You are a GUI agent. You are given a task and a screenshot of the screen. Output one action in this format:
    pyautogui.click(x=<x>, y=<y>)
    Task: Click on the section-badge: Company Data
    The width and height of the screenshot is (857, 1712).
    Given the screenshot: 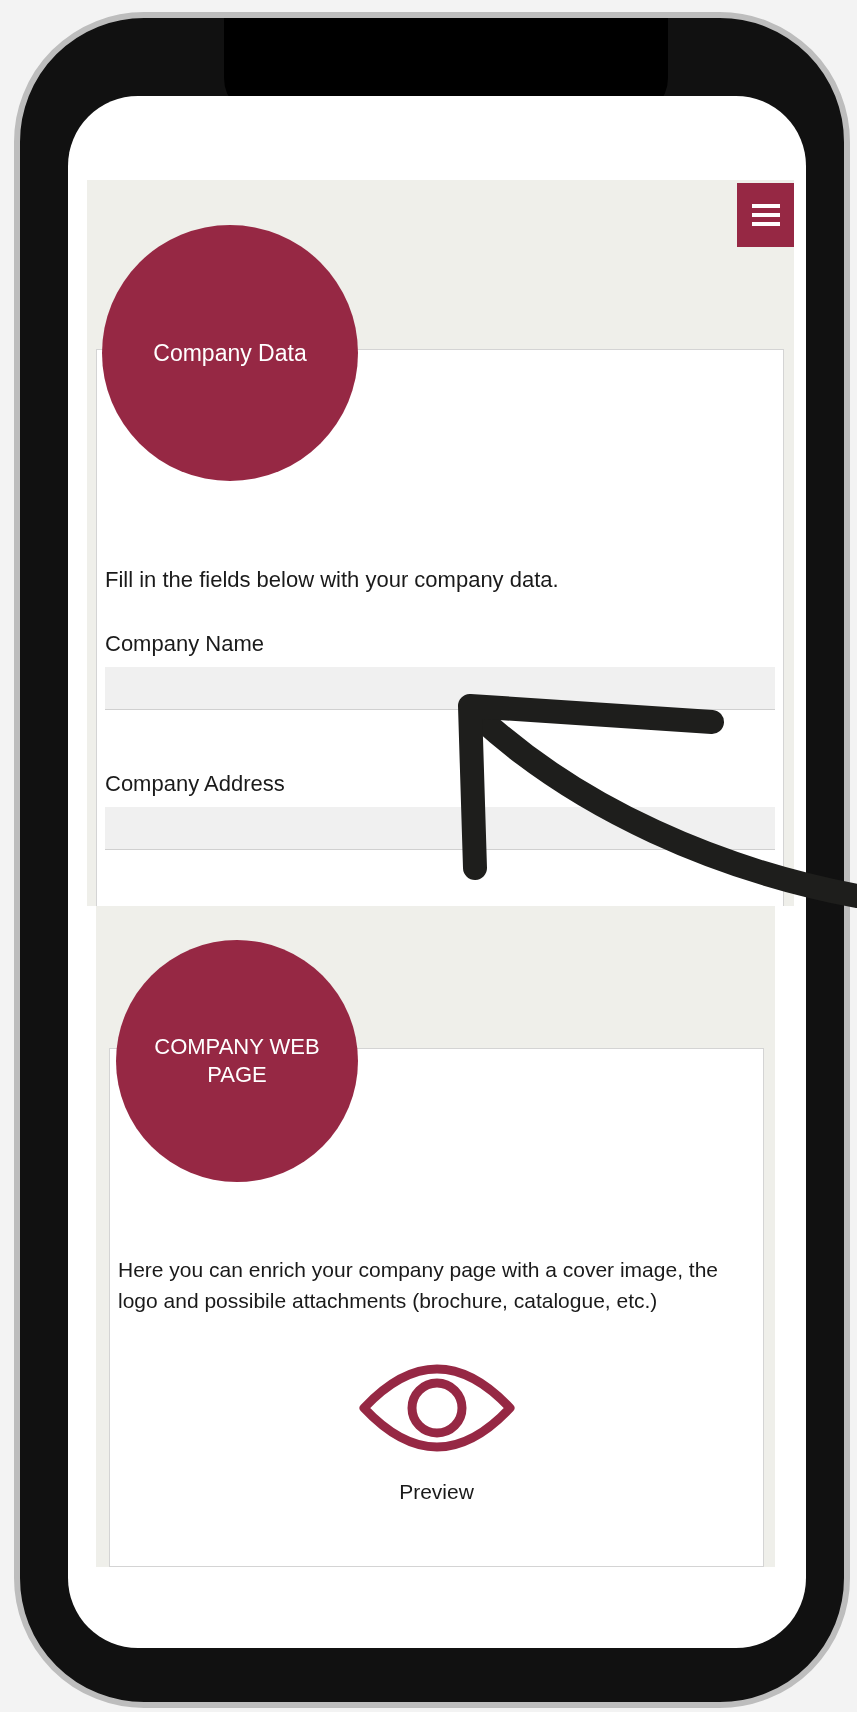 What is the action you would take?
    pyautogui.click(x=230, y=353)
    